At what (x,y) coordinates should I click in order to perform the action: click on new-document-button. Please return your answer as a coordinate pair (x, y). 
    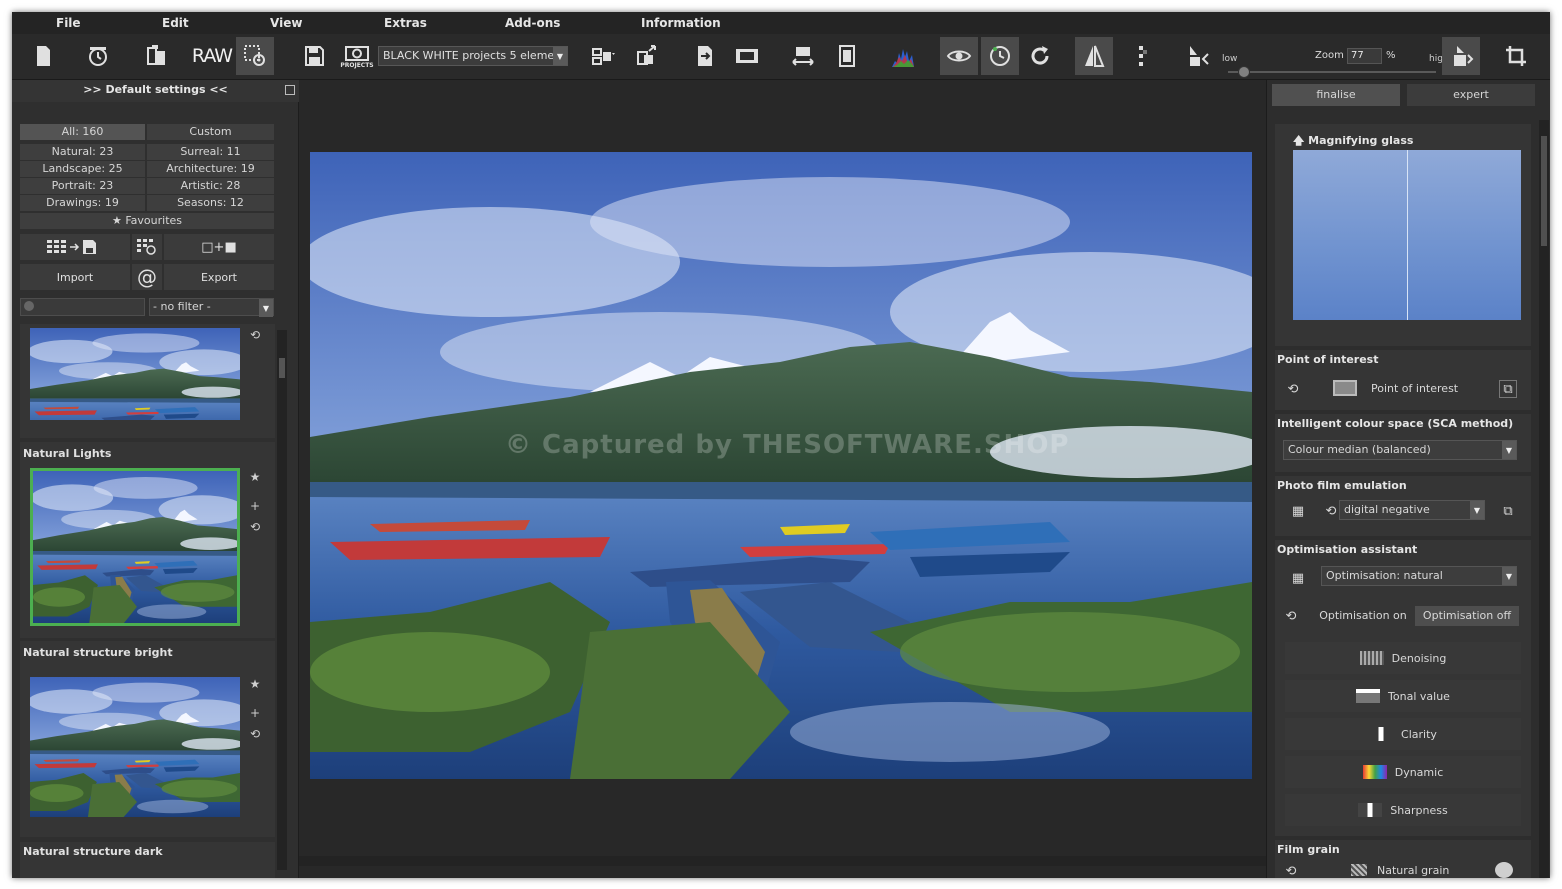
    Looking at the image, I should click on (43, 56).